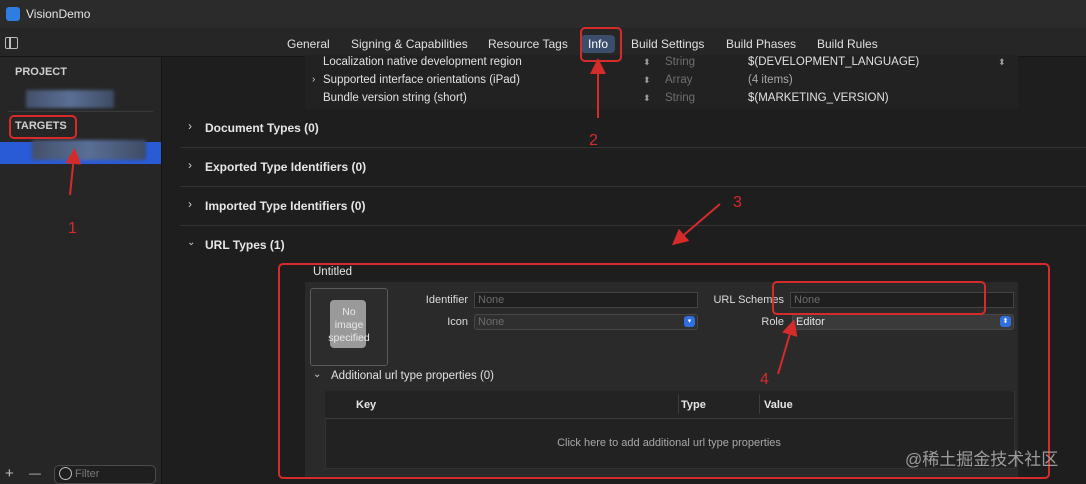 This screenshot has width=1086, height=484. Describe the element at coordinates (593, 140) in the screenshot. I see `annotation-number: 2` at that location.